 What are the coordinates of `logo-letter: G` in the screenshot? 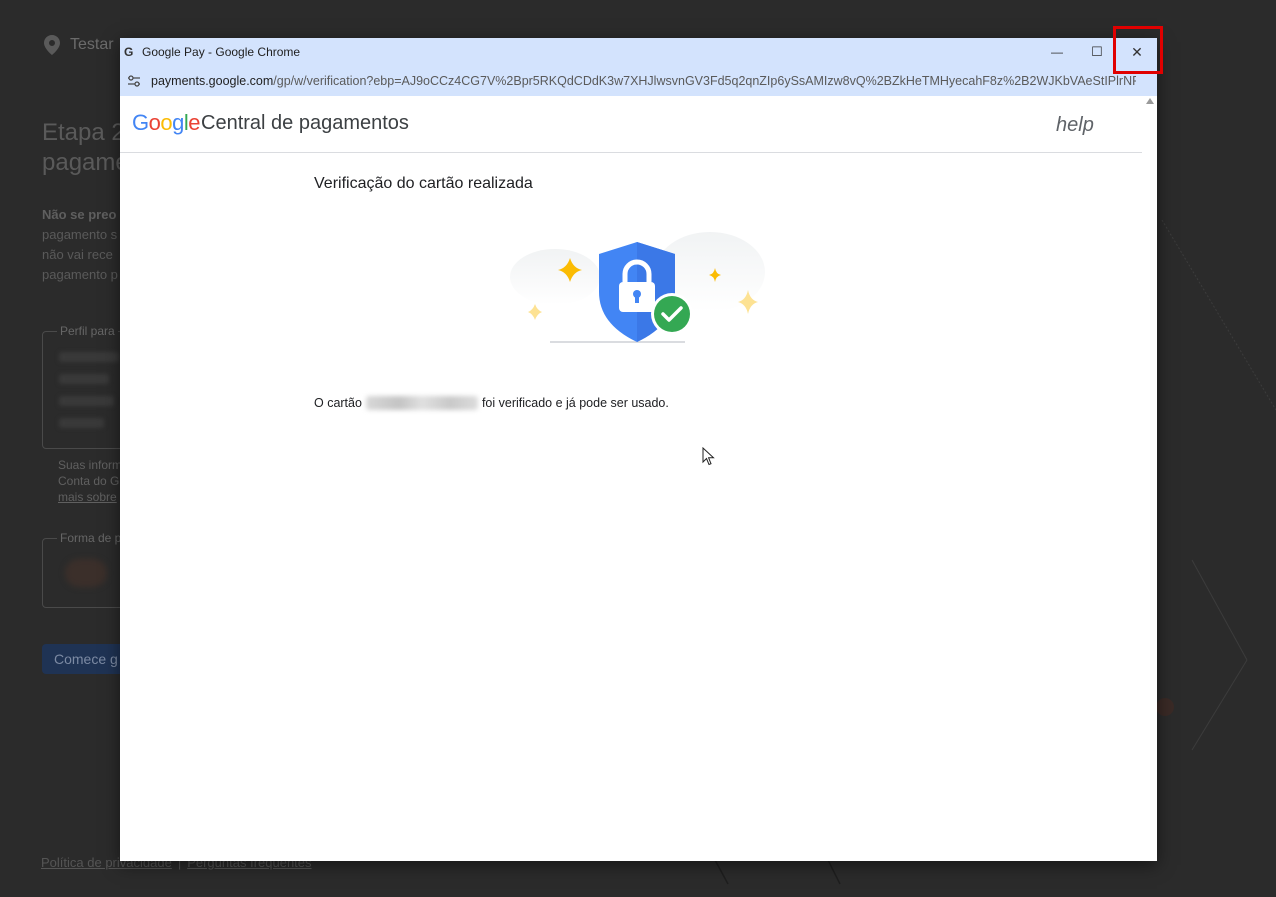 It's located at (140, 122).